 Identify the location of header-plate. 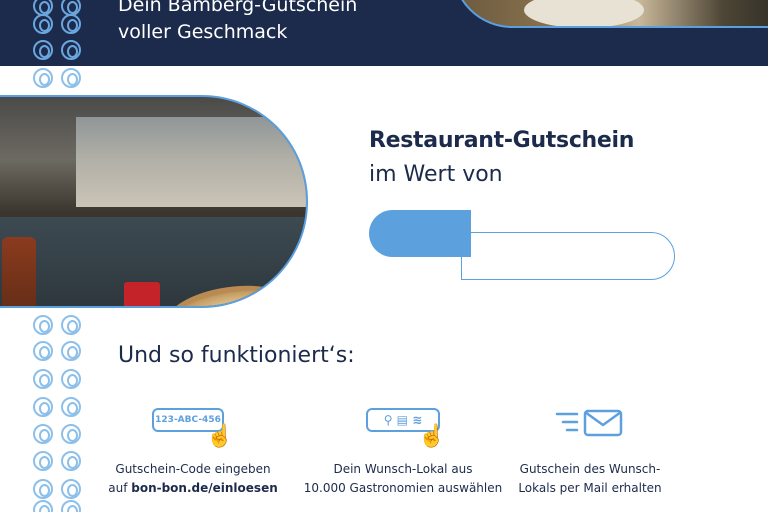
(584, 13).